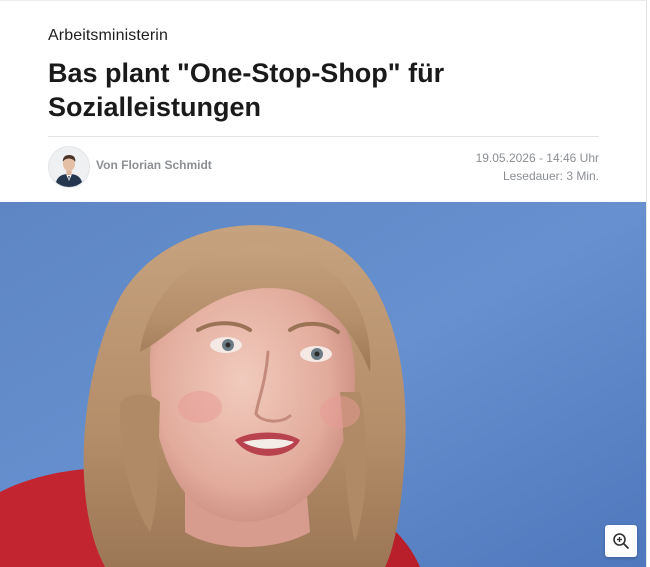 This screenshot has height=567, width=650. I want to click on zoom-in-icon, so click(621, 541).